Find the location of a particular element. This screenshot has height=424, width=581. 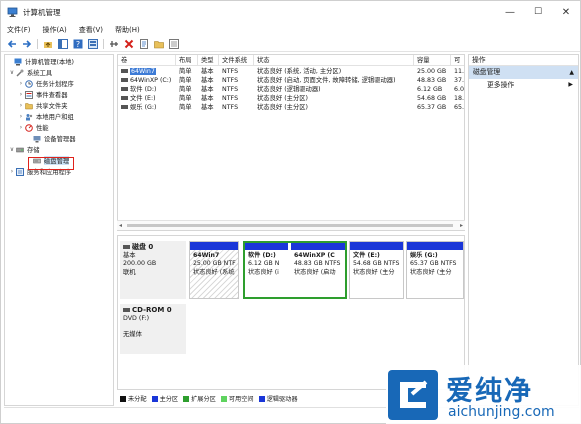

minimize-button: — is located at coordinates (510, 12).